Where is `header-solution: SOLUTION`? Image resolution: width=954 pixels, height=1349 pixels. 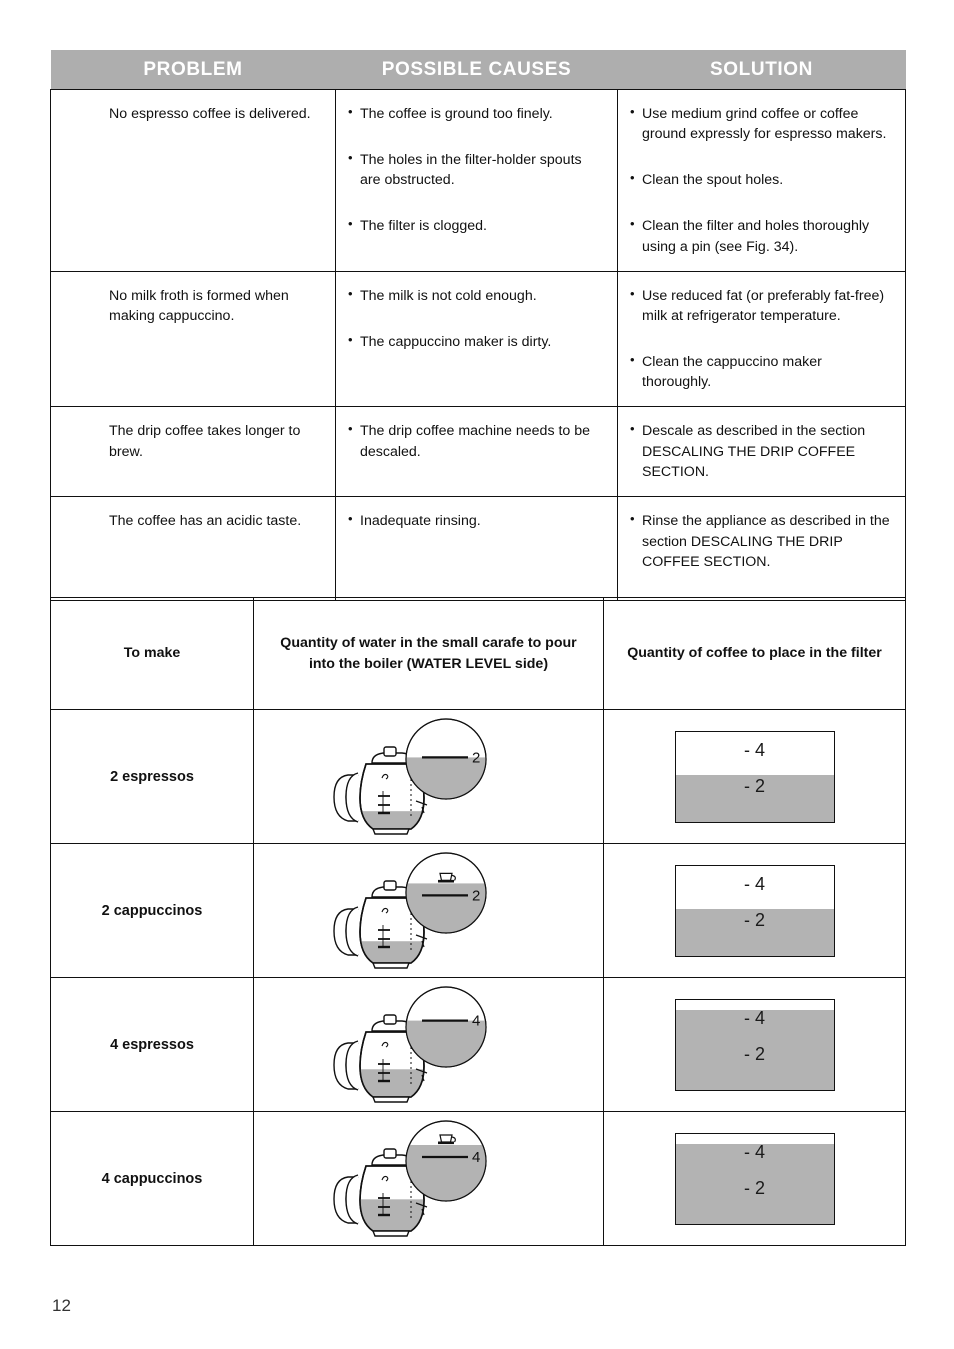
header-solution: SOLUTION is located at coordinates (761, 70).